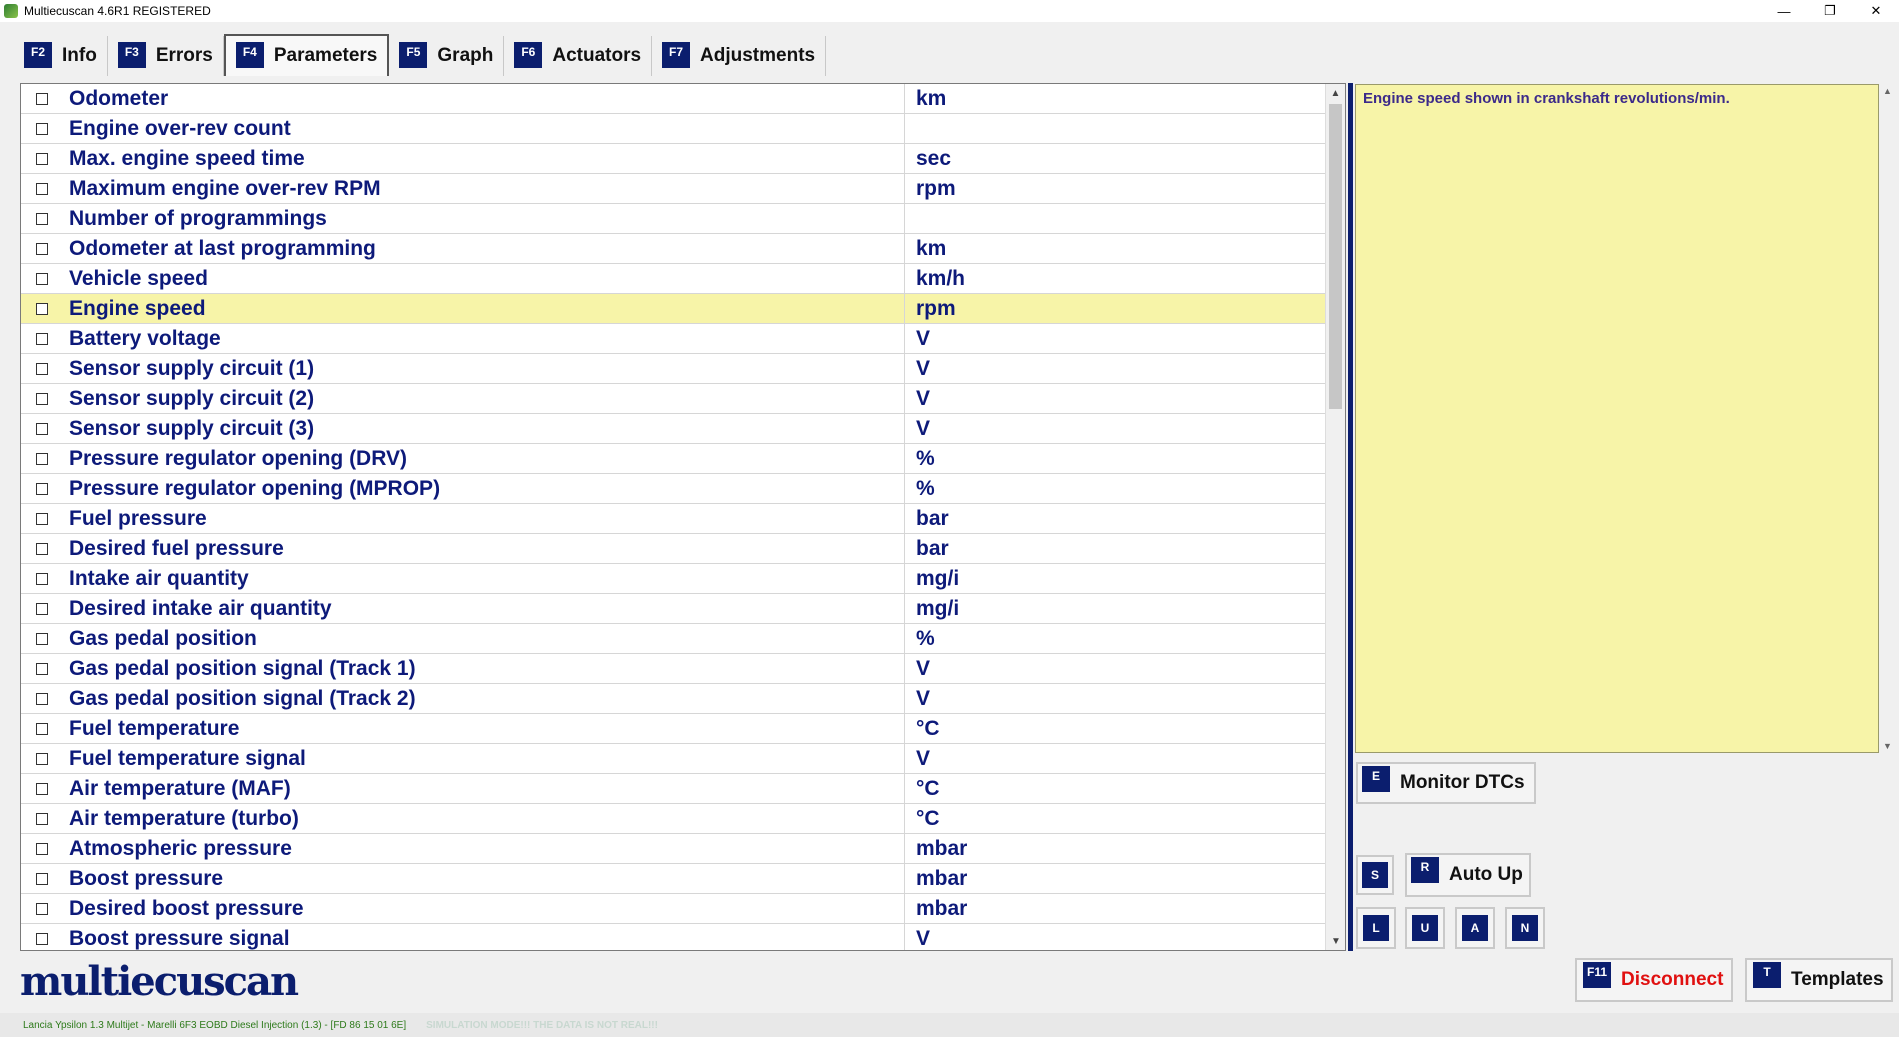  I want to click on table-row: Odometer km, so click(673, 99).